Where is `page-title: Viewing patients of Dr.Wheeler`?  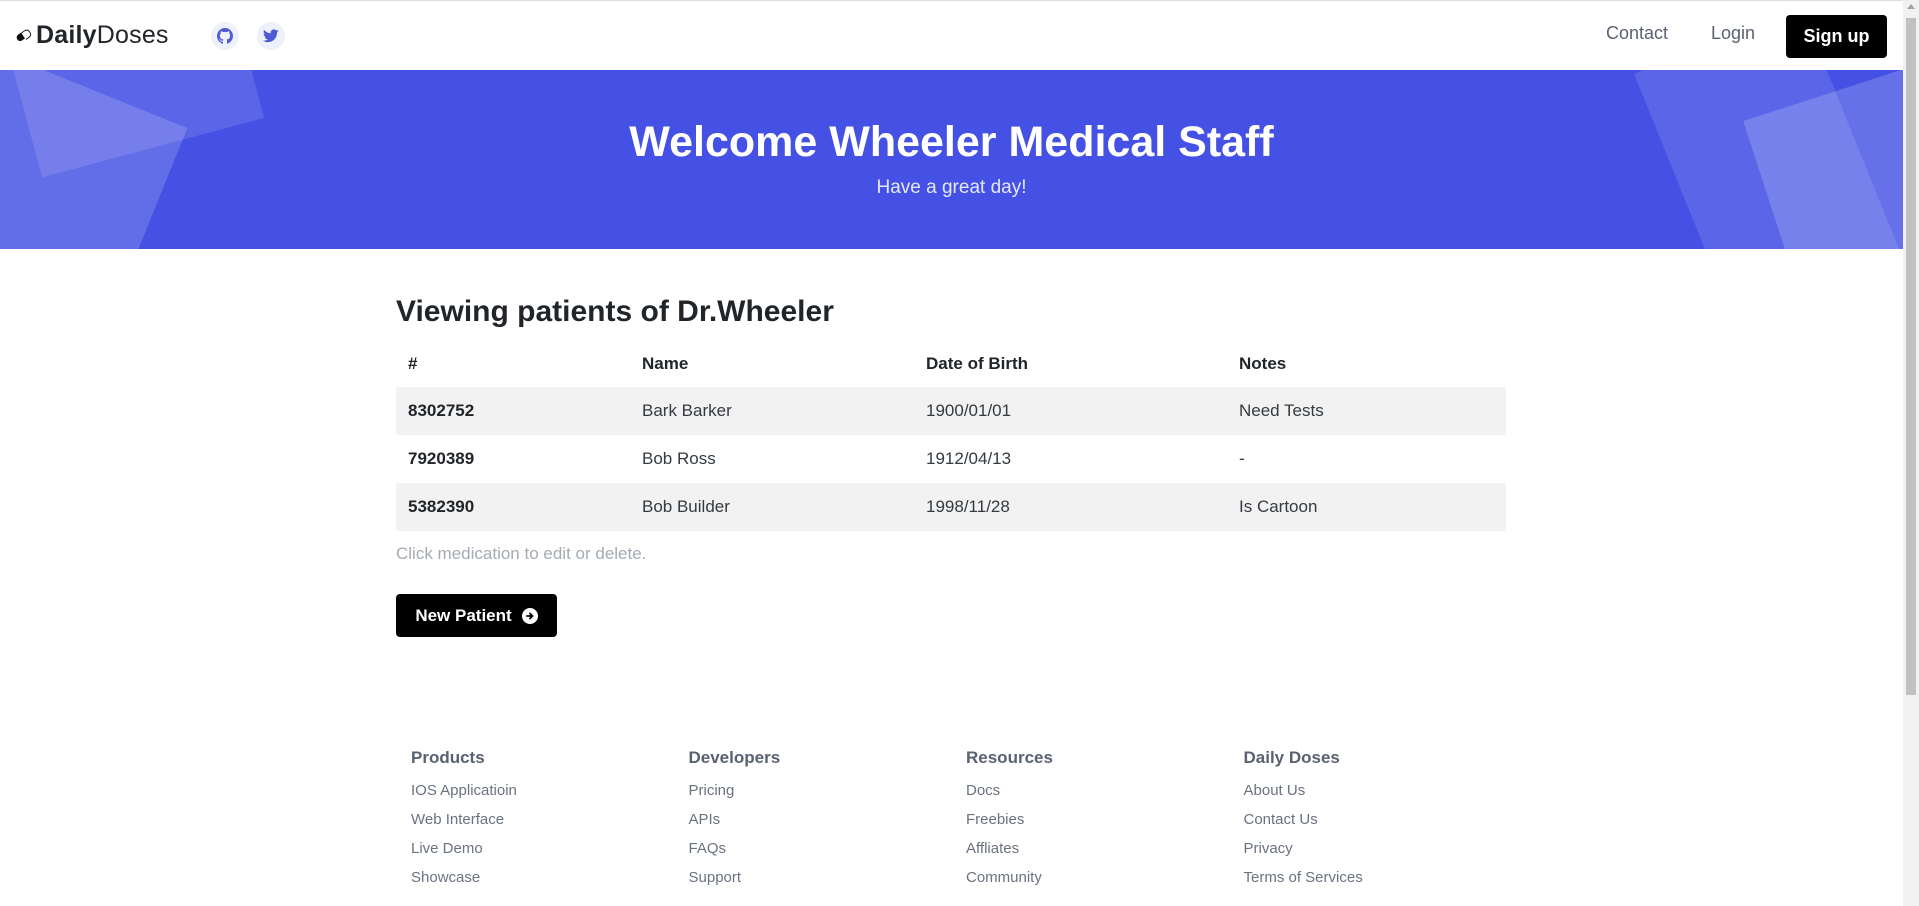
page-title: Viewing patients of Dr.Wheeler is located at coordinates (615, 311).